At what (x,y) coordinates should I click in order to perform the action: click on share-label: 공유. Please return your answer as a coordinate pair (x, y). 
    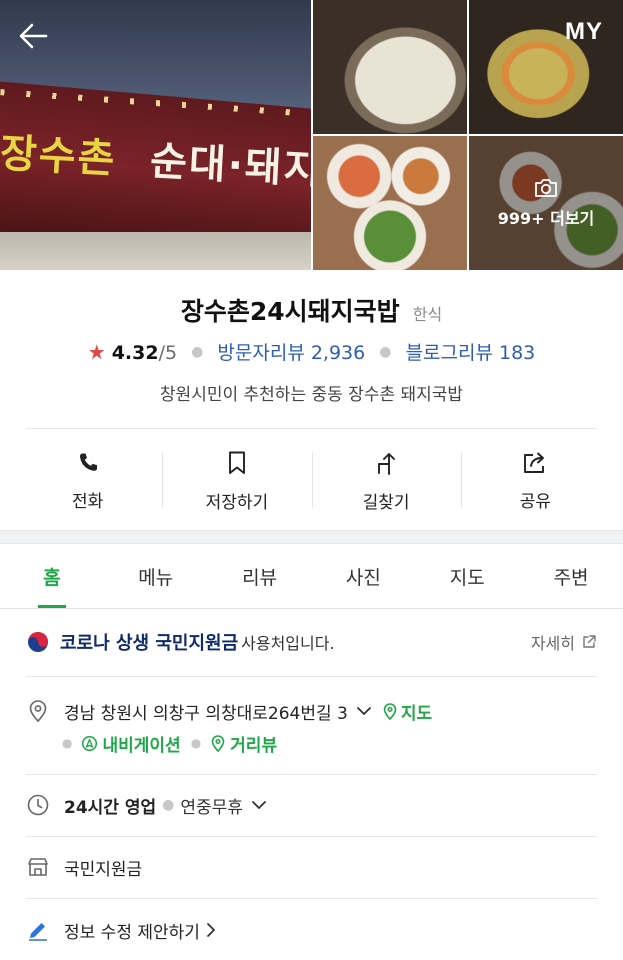
    Looking at the image, I should click on (535, 501).